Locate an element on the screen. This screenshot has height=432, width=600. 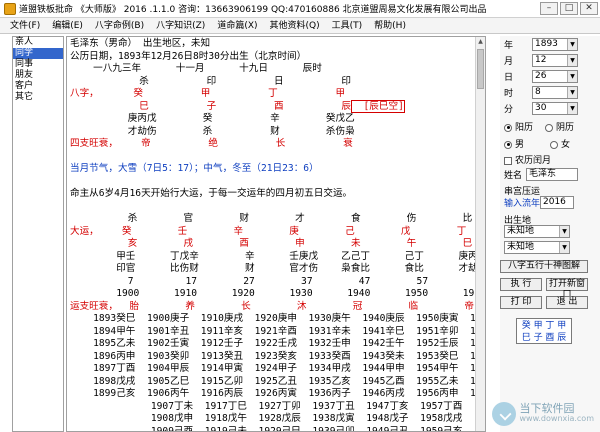
bazi-summary-box: 癸 甲 丁 甲 巳 子 酉 辰 is located at coordinates (544, 331).